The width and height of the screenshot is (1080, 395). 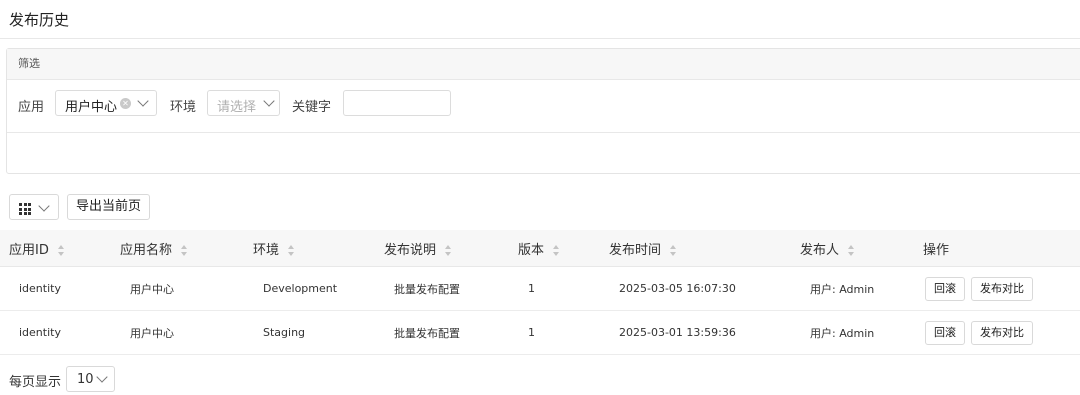 What do you see at coordinates (34, 207) in the screenshot?
I see `column-settings-button` at bounding box center [34, 207].